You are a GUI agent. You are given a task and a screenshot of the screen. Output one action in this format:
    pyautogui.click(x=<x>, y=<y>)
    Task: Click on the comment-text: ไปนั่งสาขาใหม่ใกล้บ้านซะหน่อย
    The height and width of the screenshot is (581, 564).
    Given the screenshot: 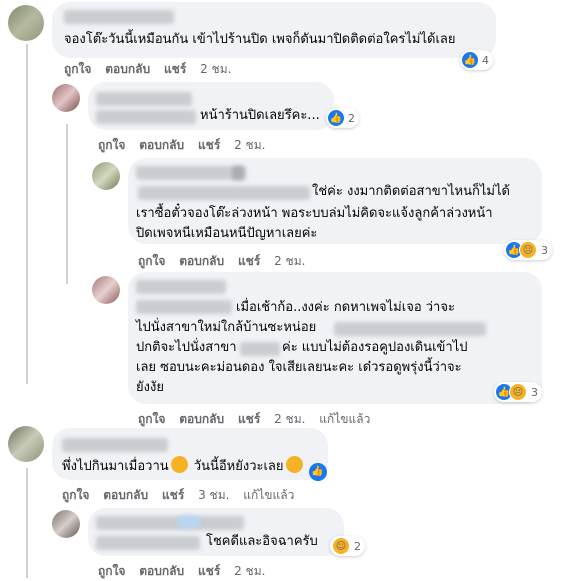 What is the action you would take?
    pyautogui.click(x=226, y=327)
    